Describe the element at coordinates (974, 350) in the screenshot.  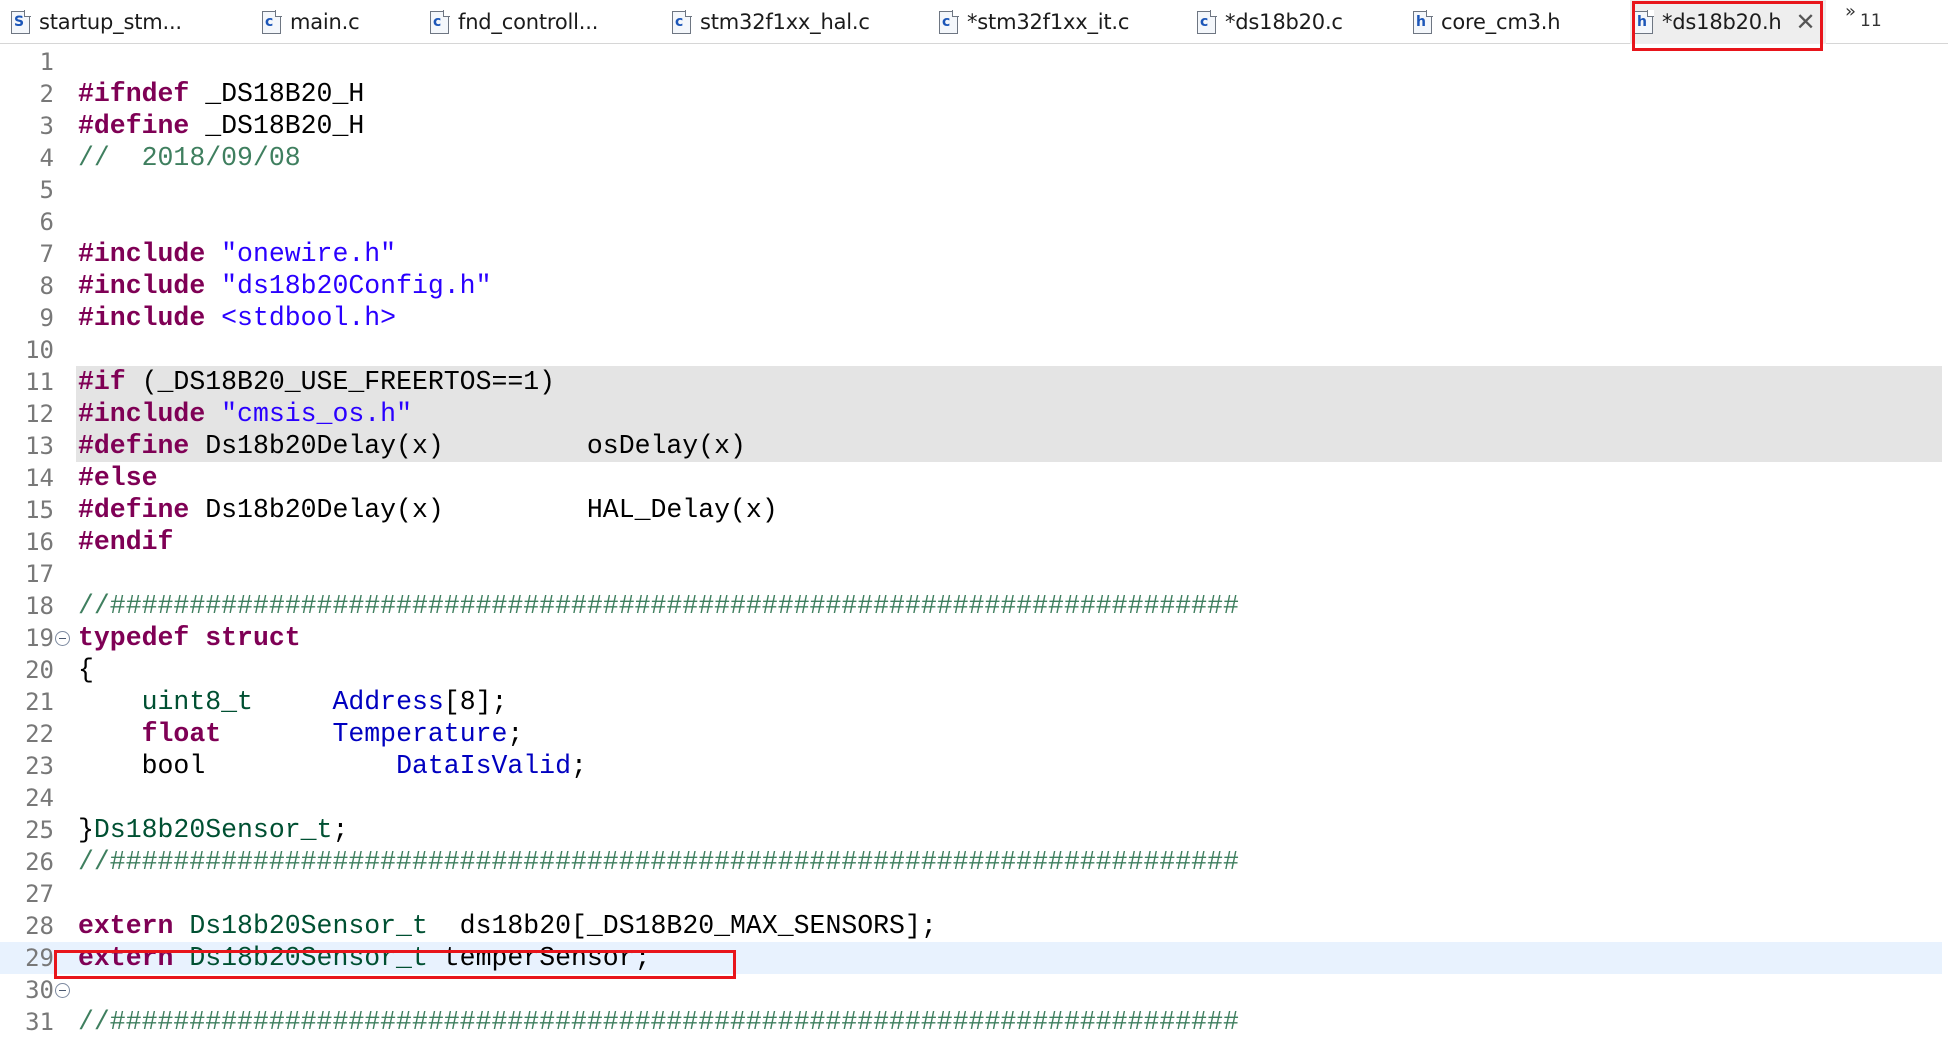
I see `code-line: 10` at that location.